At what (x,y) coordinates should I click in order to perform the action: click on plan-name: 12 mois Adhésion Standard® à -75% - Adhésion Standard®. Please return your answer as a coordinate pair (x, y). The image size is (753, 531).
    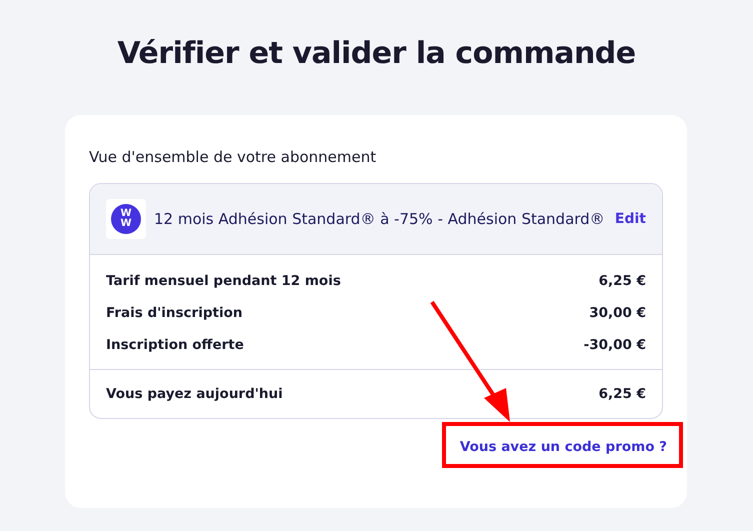
    Looking at the image, I should click on (380, 219).